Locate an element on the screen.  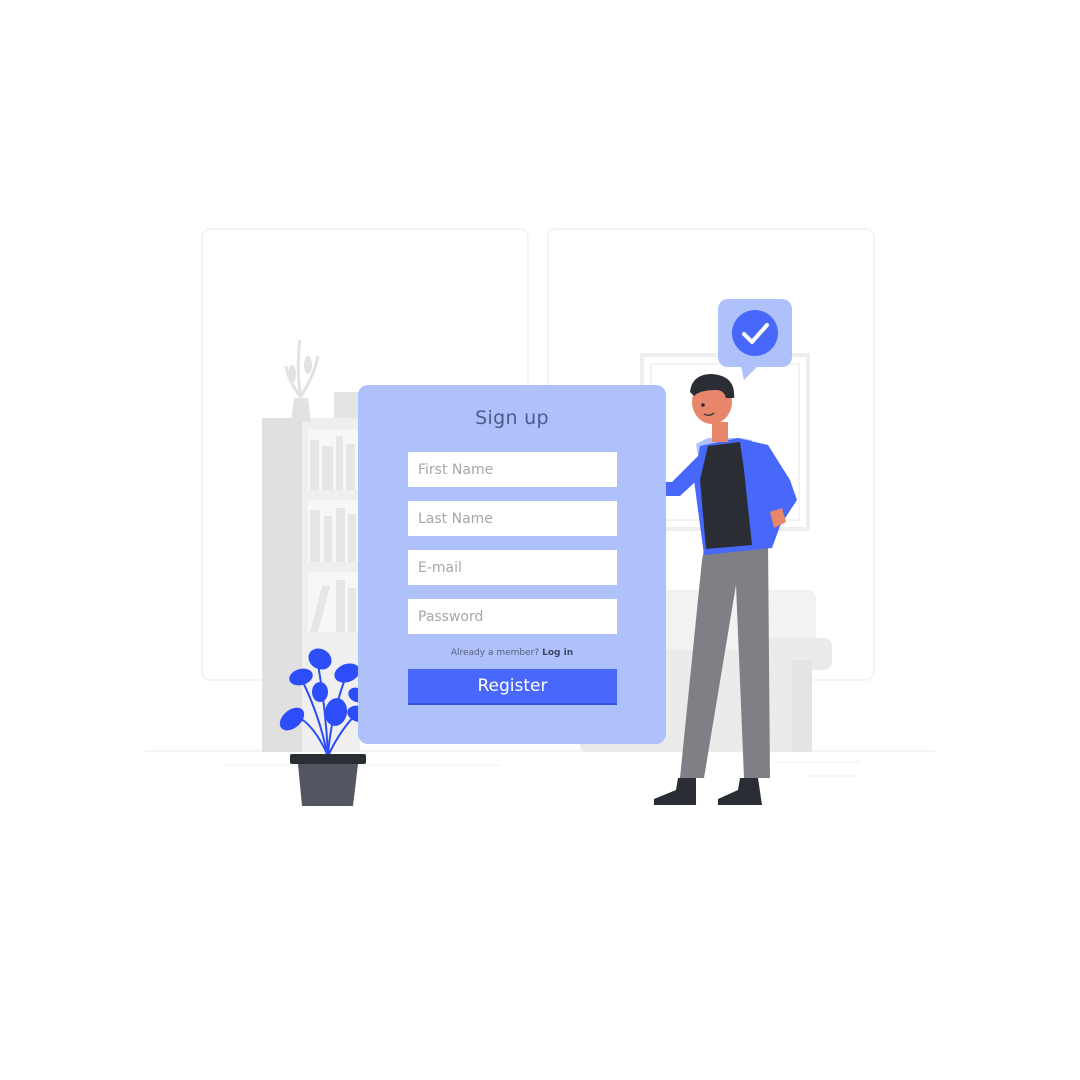
last-name-input is located at coordinates (512, 518).